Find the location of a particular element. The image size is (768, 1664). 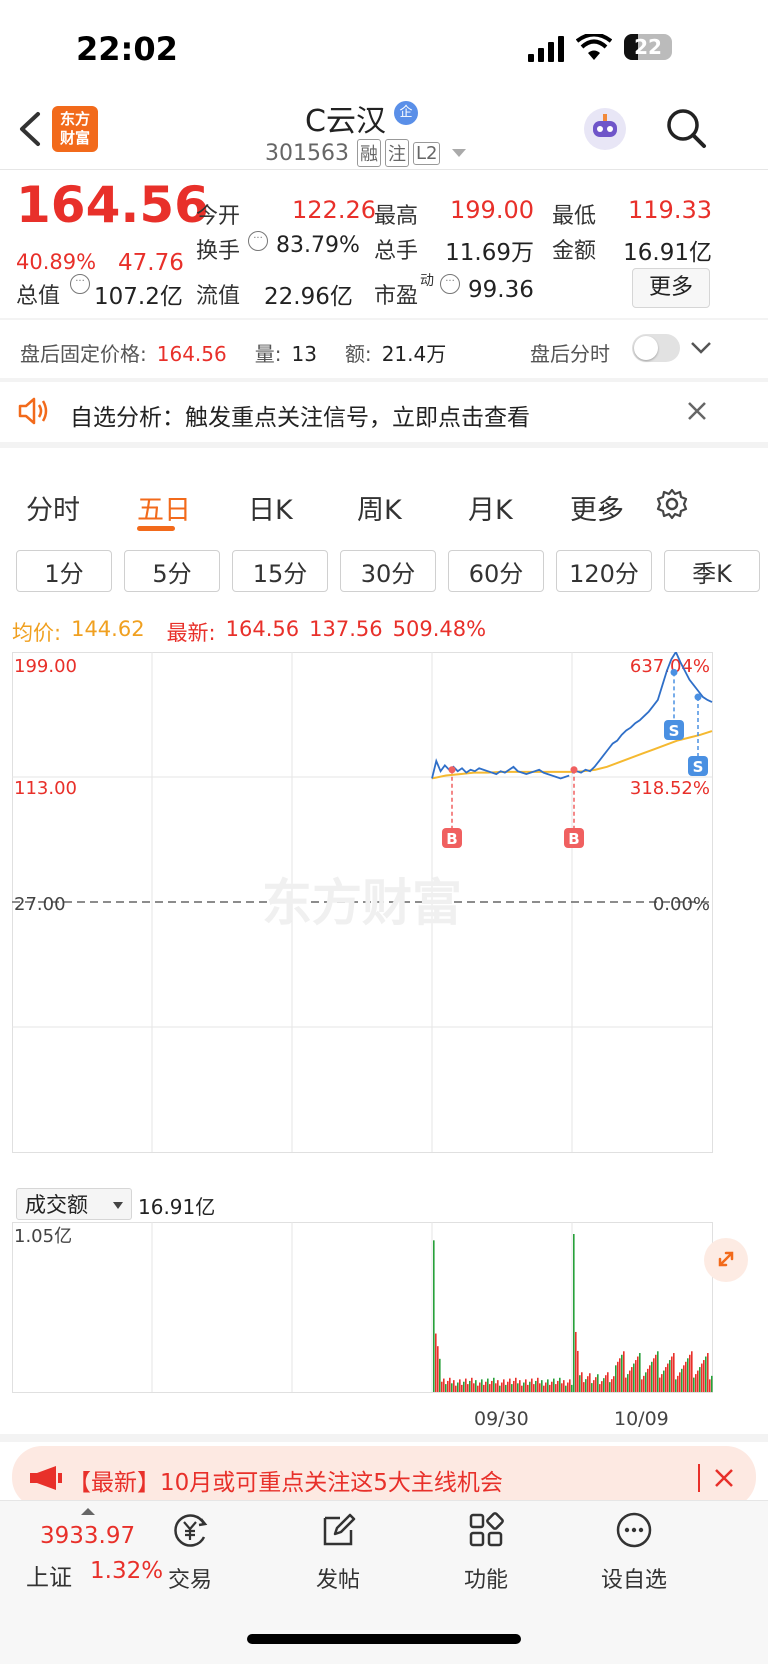

y-tick-left: 27.00 is located at coordinates (40, 904).